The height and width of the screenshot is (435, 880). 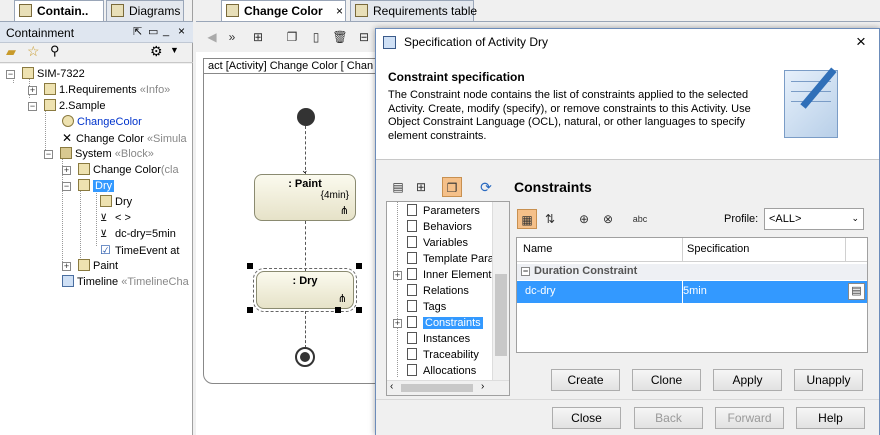 What do you see at coordinates (116, 202) in the screenshot?
I see `tree-item-dry-diagram: Dry` at bounding box center [116, 202].